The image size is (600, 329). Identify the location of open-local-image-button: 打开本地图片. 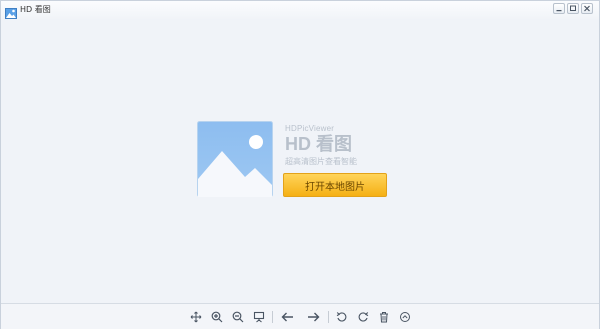
(335, 185).